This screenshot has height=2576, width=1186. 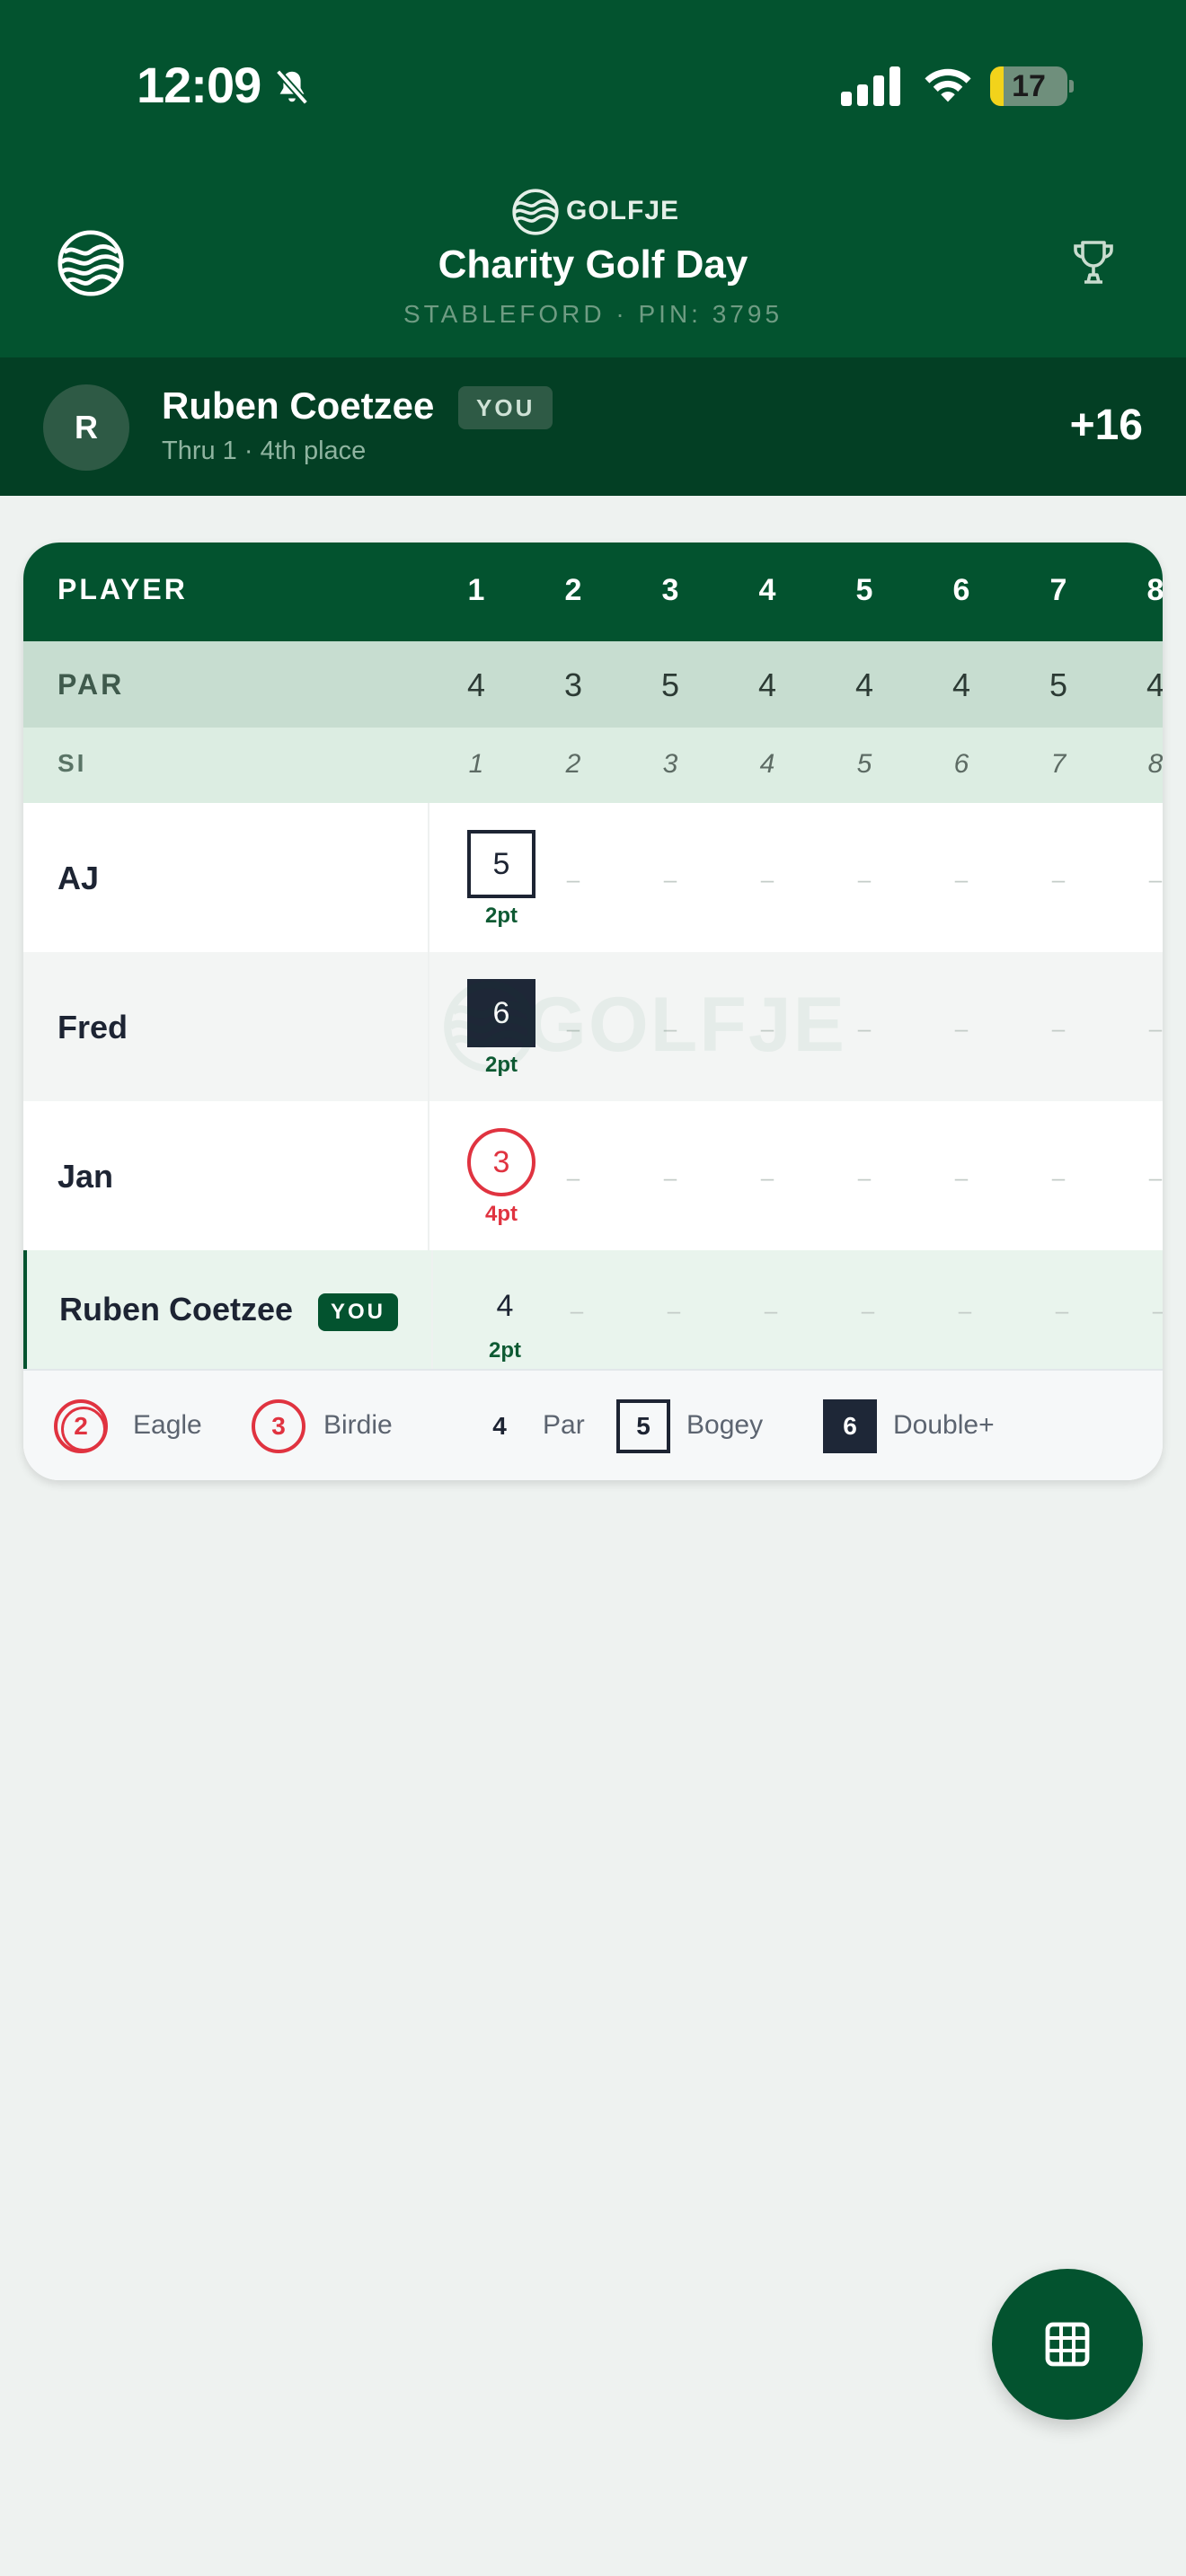 I want to click on score-legend: 2 Eagle 3 Birdie 4 Par 5 Bogey 6 Double+, so click(x=593, y=1424).